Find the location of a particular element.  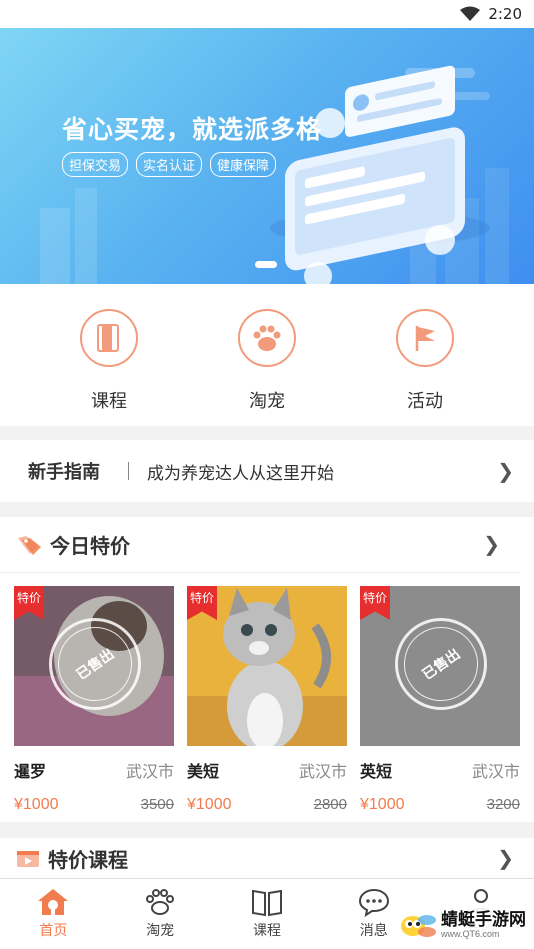

banner-tags: 担保交易 实名认证 健康保障 is located at coordinates (169, 164).